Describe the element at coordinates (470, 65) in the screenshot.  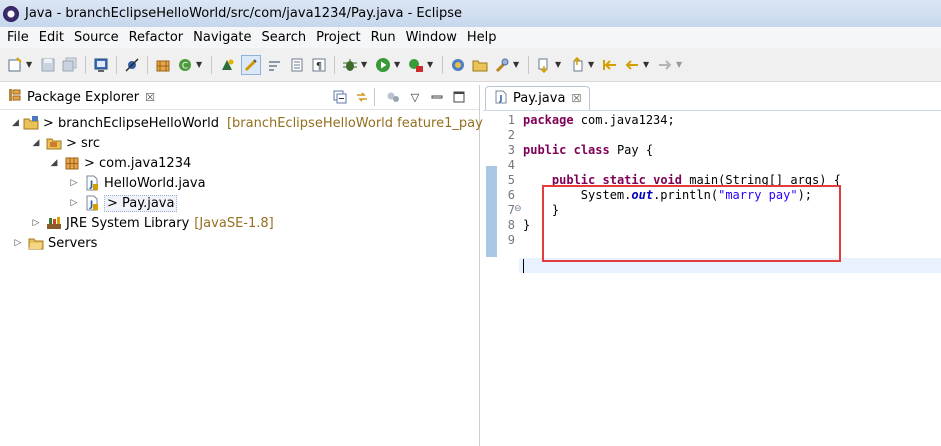
I see `main-toolbar: ▼ C ▼ ¶ ▼ ▼ ▼ ▼ ▼ ▼ ▼ ▼` at that location.